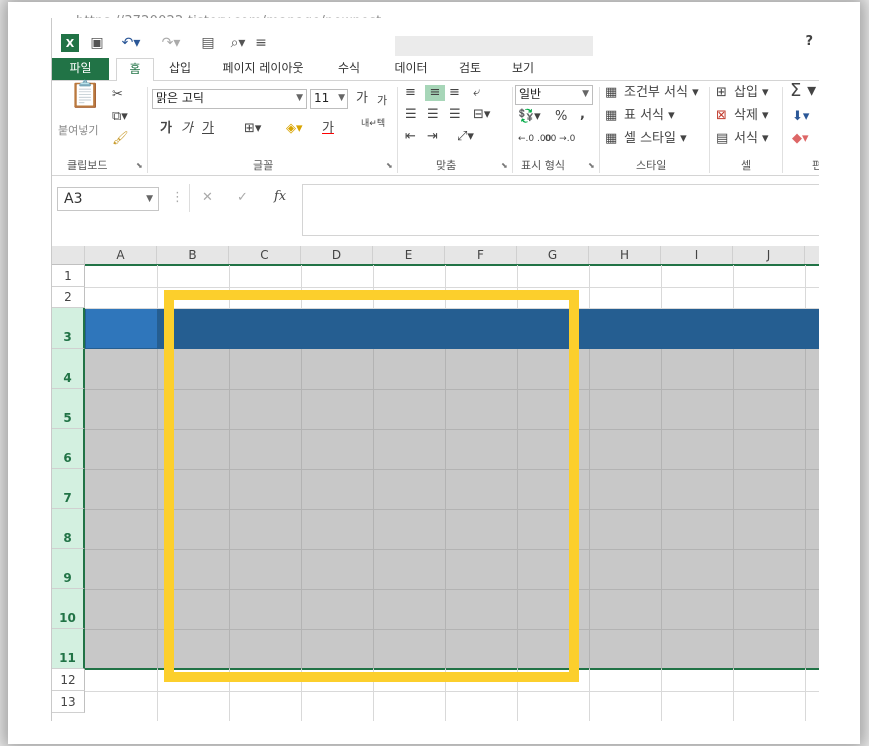 The height and width of the screenshot is (746, 869). What do you see at coordinates (108, 199) in the screenshot?
I see `name-box: A3 ▼` at bounding box center [108, 199].